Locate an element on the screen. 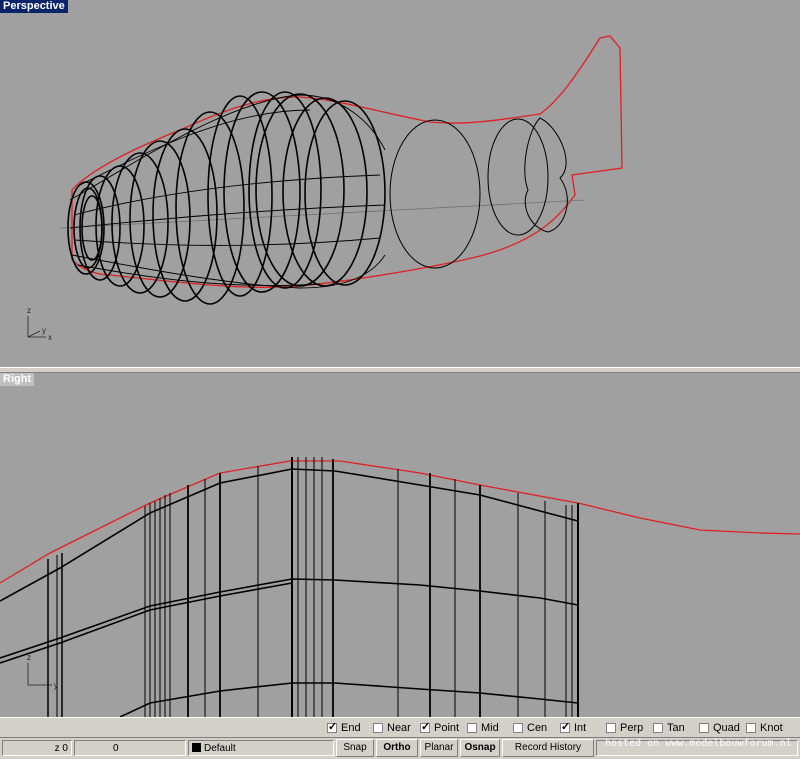  osnap-near: Near is located at coordinates (392, 728).